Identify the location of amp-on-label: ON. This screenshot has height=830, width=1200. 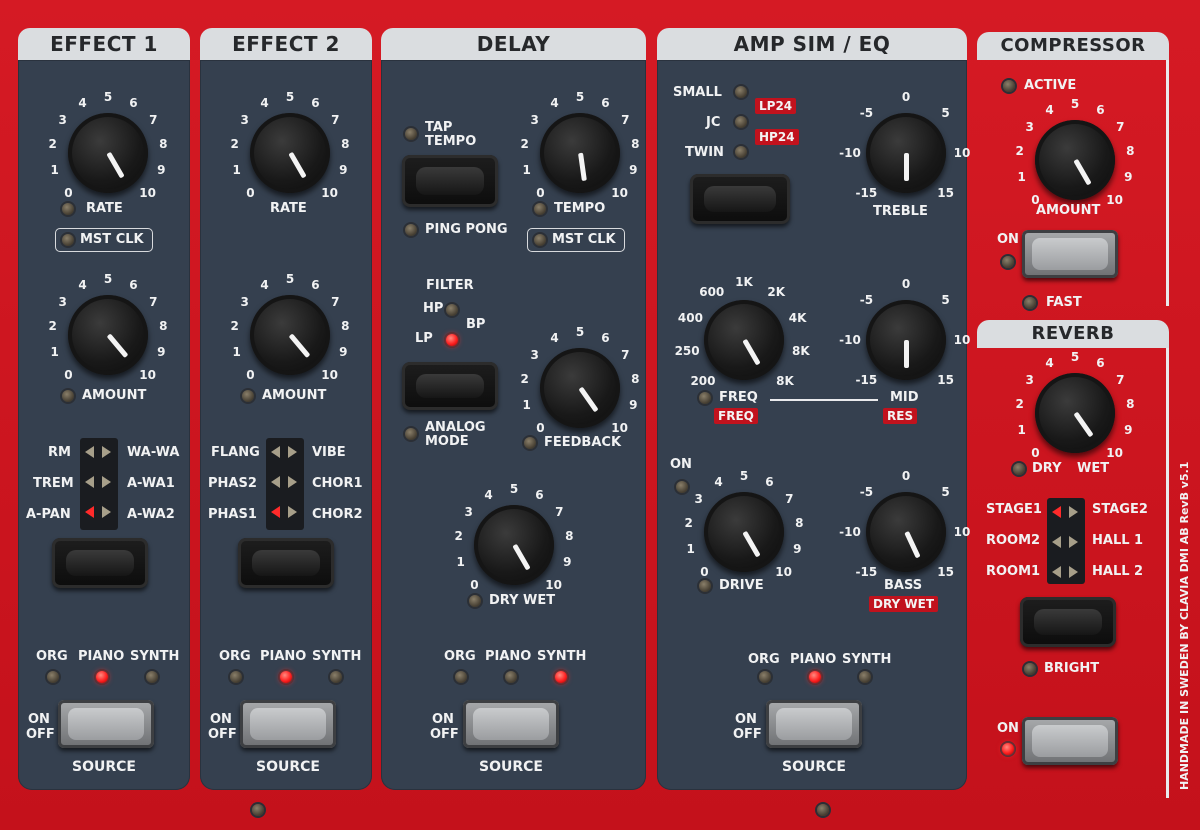
(681, 464).